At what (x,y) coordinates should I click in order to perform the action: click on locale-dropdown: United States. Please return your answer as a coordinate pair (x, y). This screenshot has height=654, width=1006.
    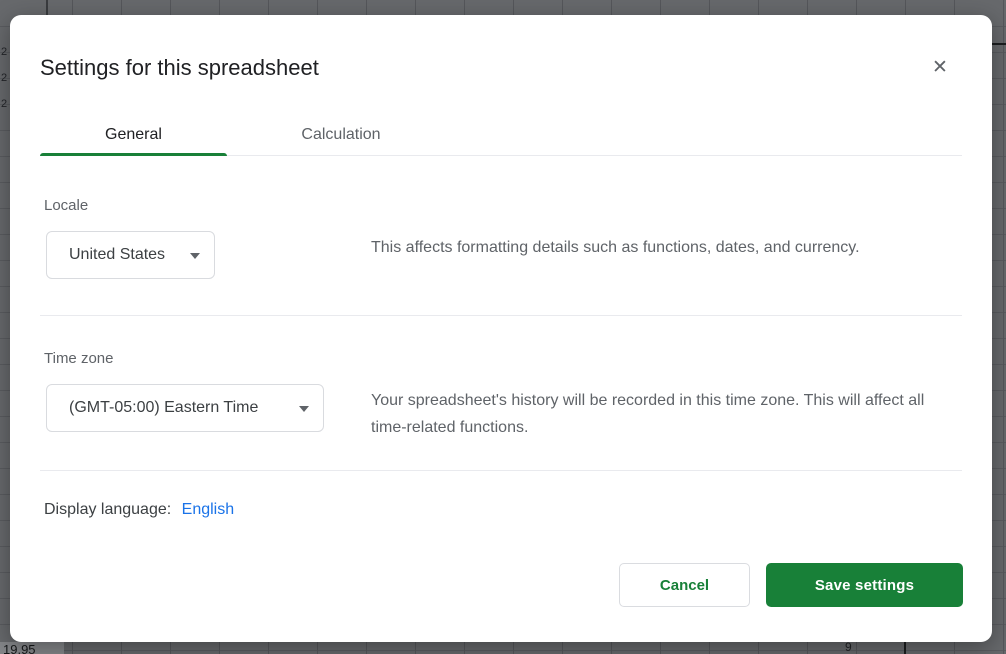
    Looking at the image, I should click on (130, 255).